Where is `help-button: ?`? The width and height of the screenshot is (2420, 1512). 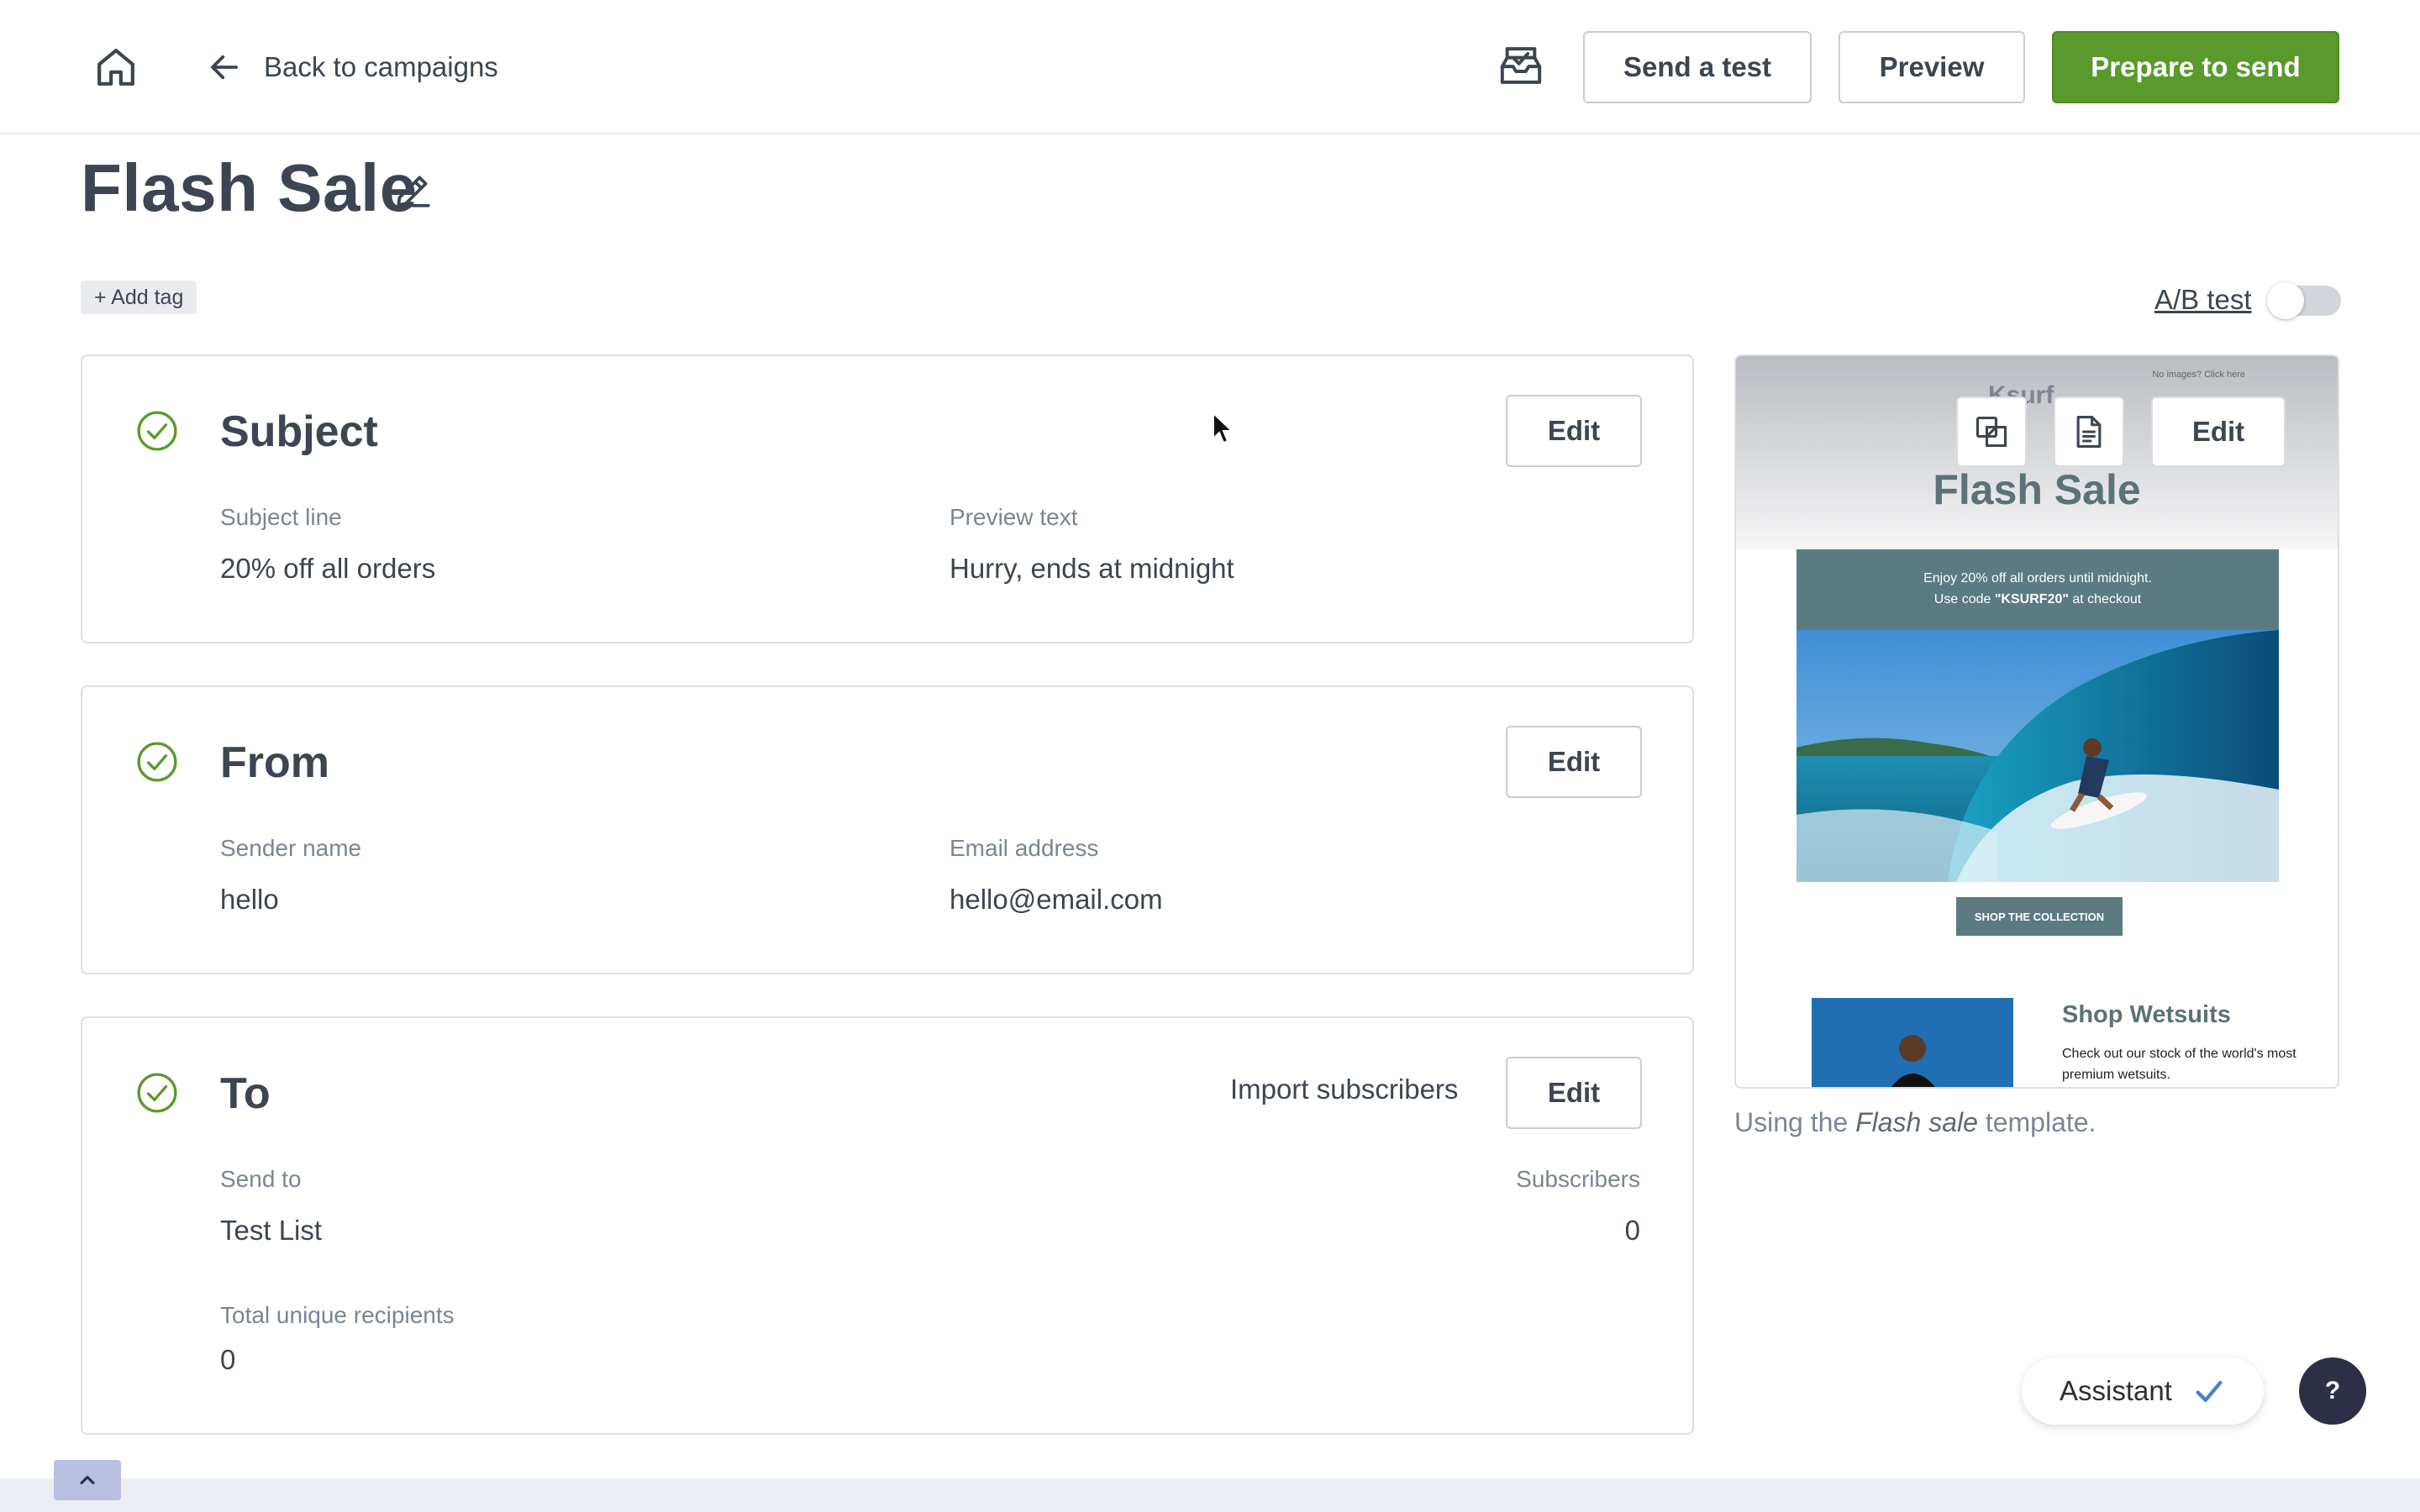
help-button: ? is located at coordinates (2332, 1391).